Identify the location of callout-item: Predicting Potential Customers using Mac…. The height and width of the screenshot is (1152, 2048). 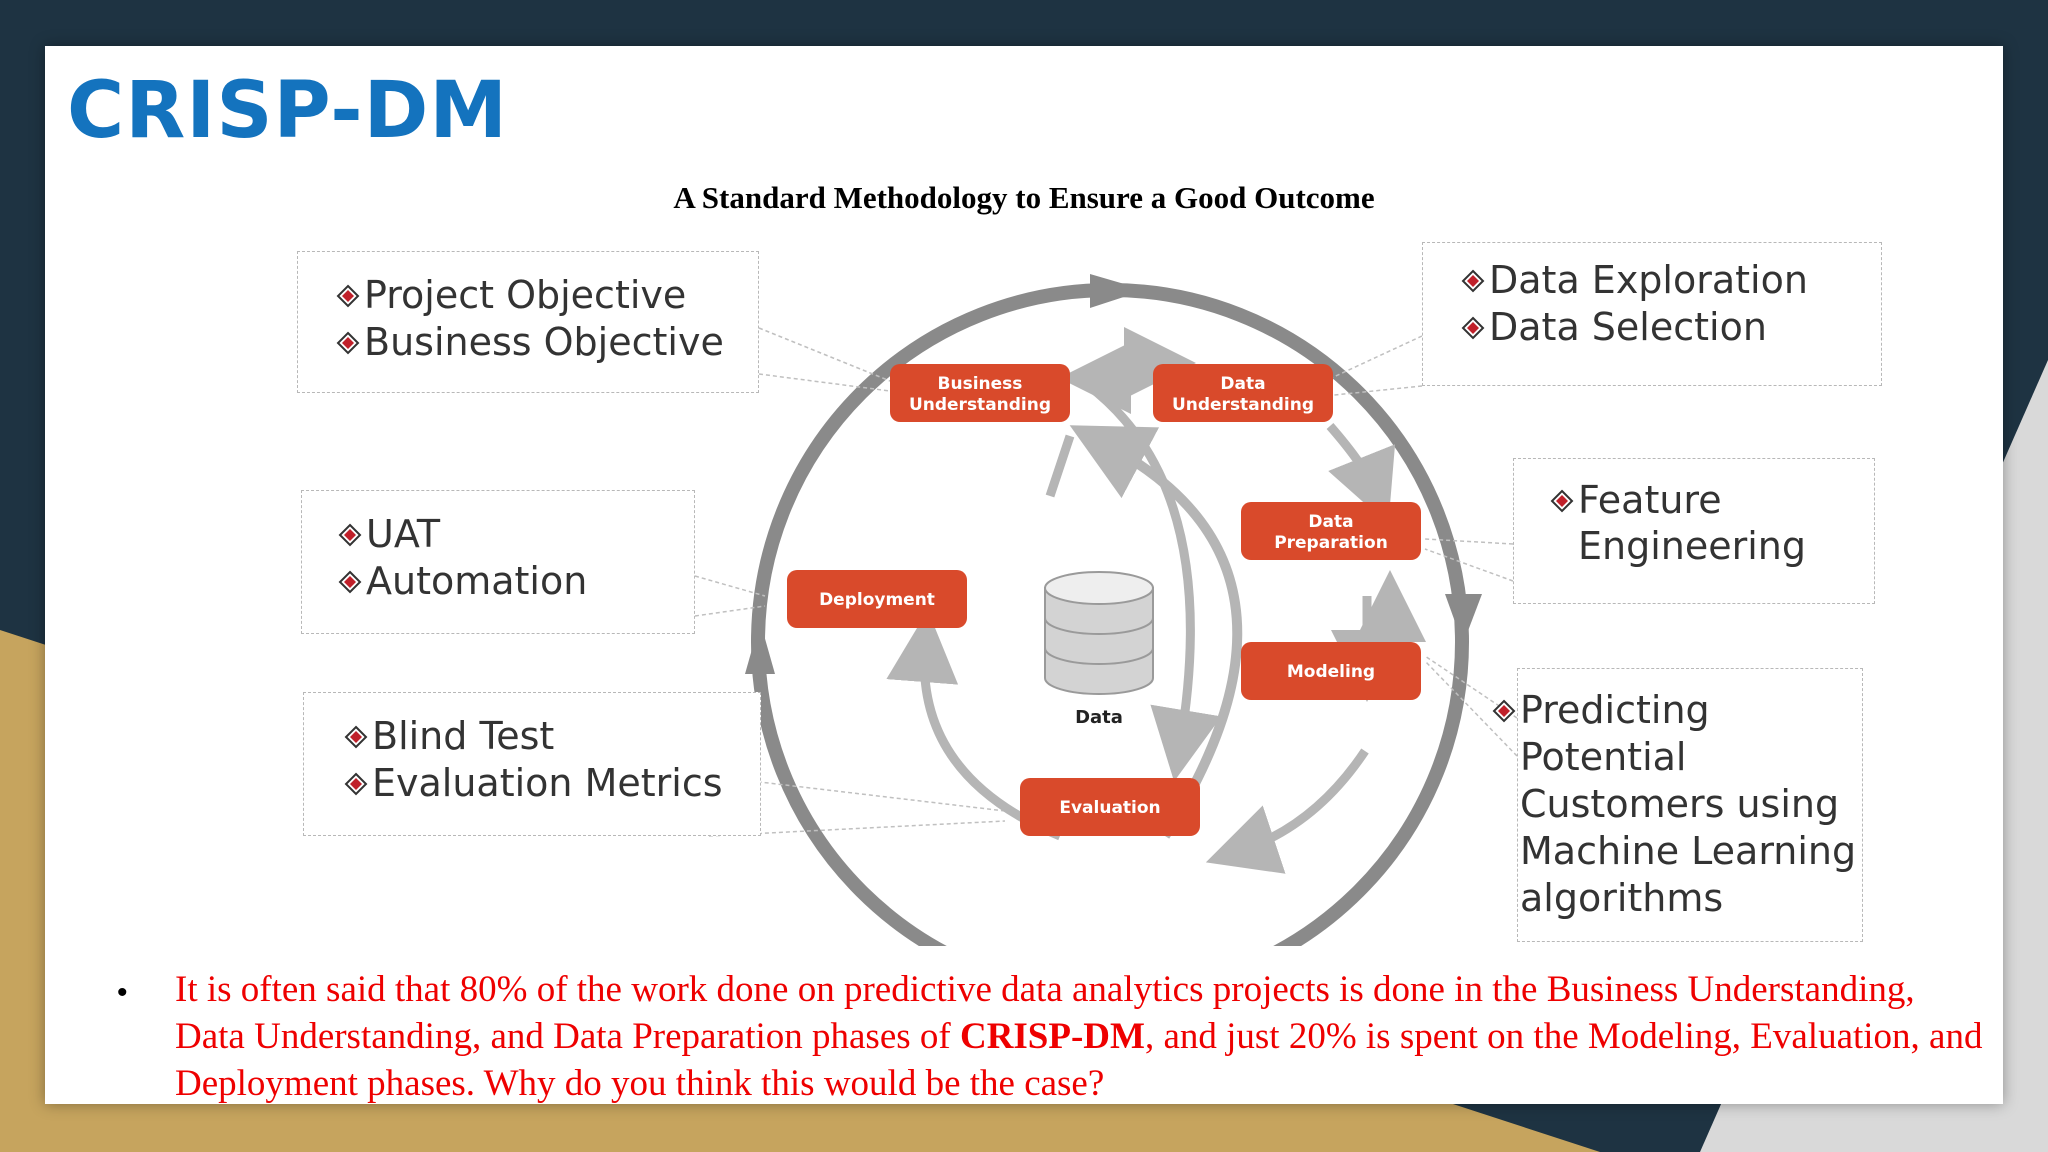
(1677, 804).